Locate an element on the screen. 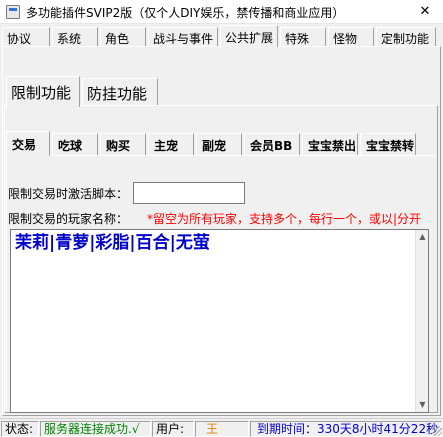 This screenshot has height=437, width=443. textarea-scrollbar: ▲ ▼ is located at coordinates (421, 321).